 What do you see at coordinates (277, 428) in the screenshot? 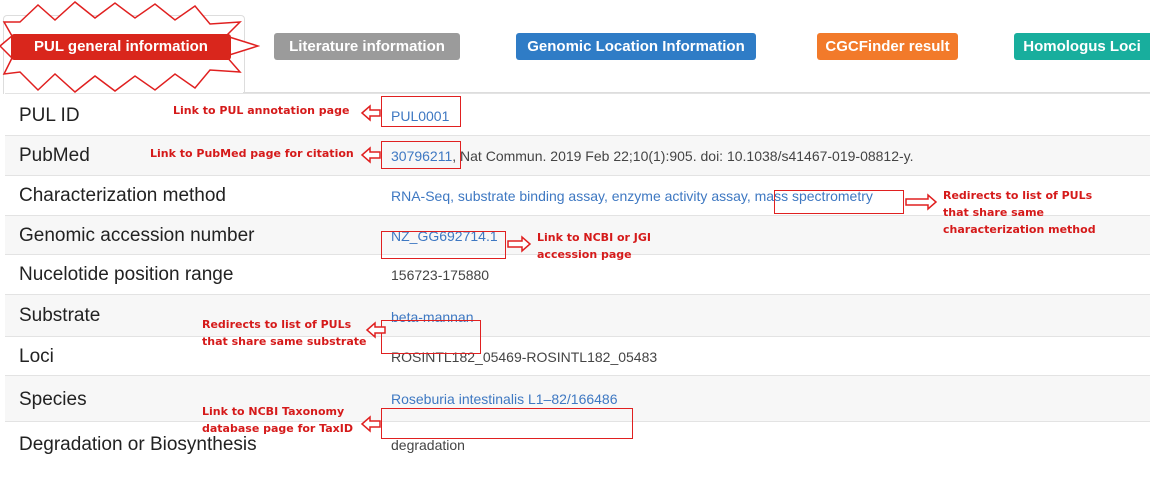
I see `annotation-species-2: database page for TaxID` at bounding box center [277, 428].